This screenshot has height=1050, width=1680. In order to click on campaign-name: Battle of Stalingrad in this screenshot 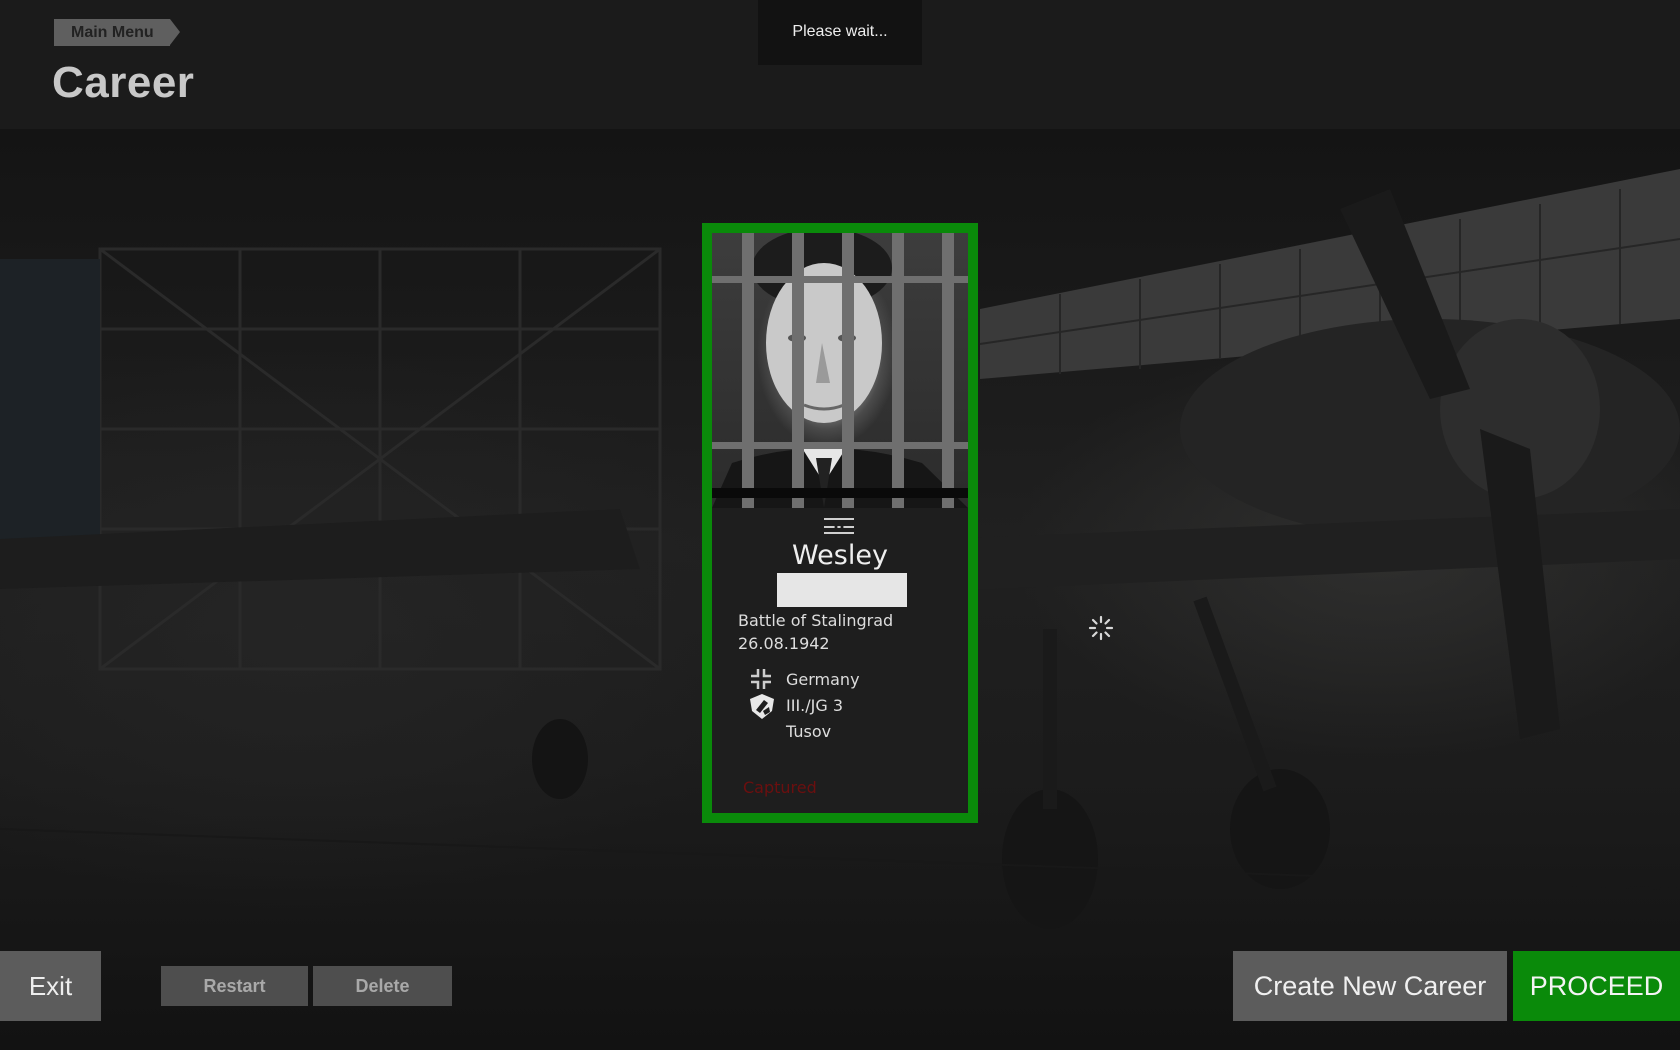, I will do `click(816, 620)`.